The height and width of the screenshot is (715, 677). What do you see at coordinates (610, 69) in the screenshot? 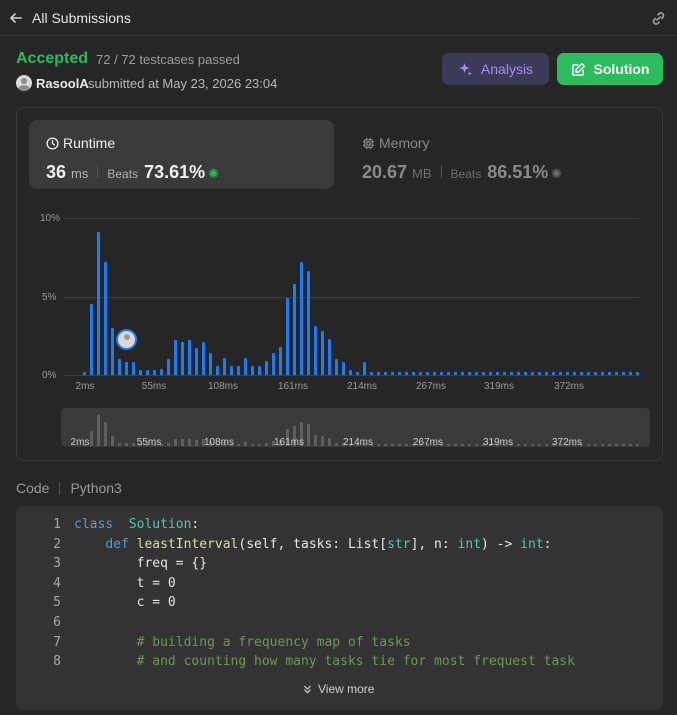
I see `solution-button: Solution` at bounding box center [610, 69].